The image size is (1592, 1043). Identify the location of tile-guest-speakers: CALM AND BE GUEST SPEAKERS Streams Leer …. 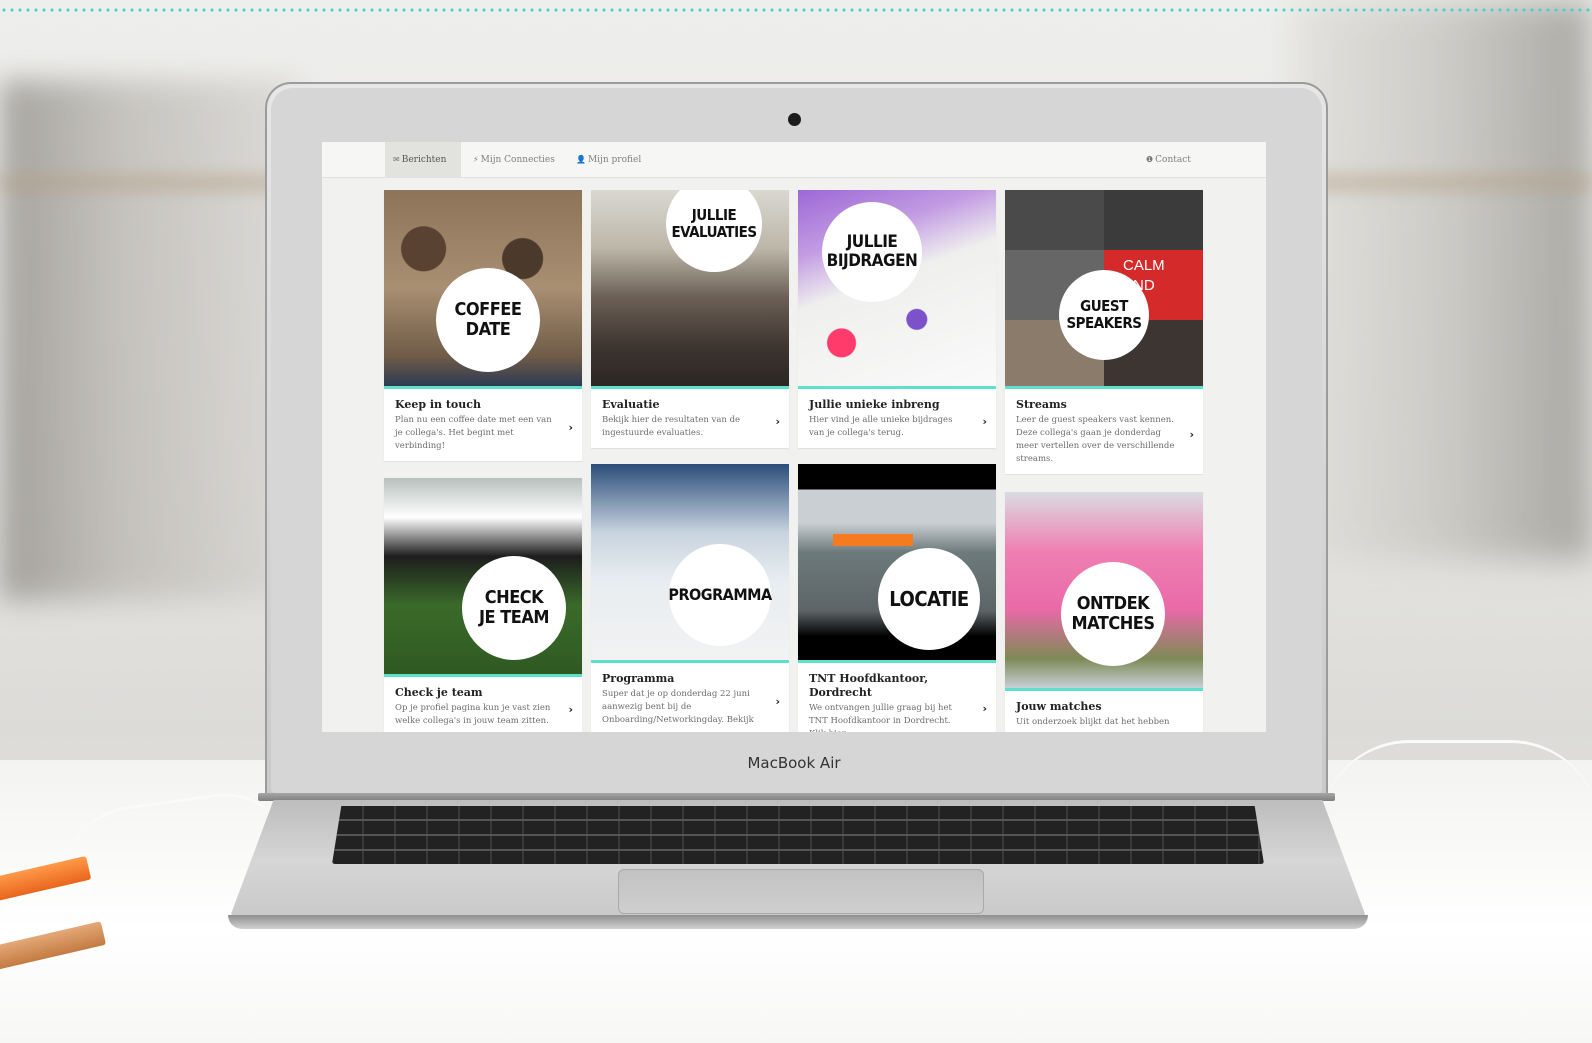
(1104, 332).